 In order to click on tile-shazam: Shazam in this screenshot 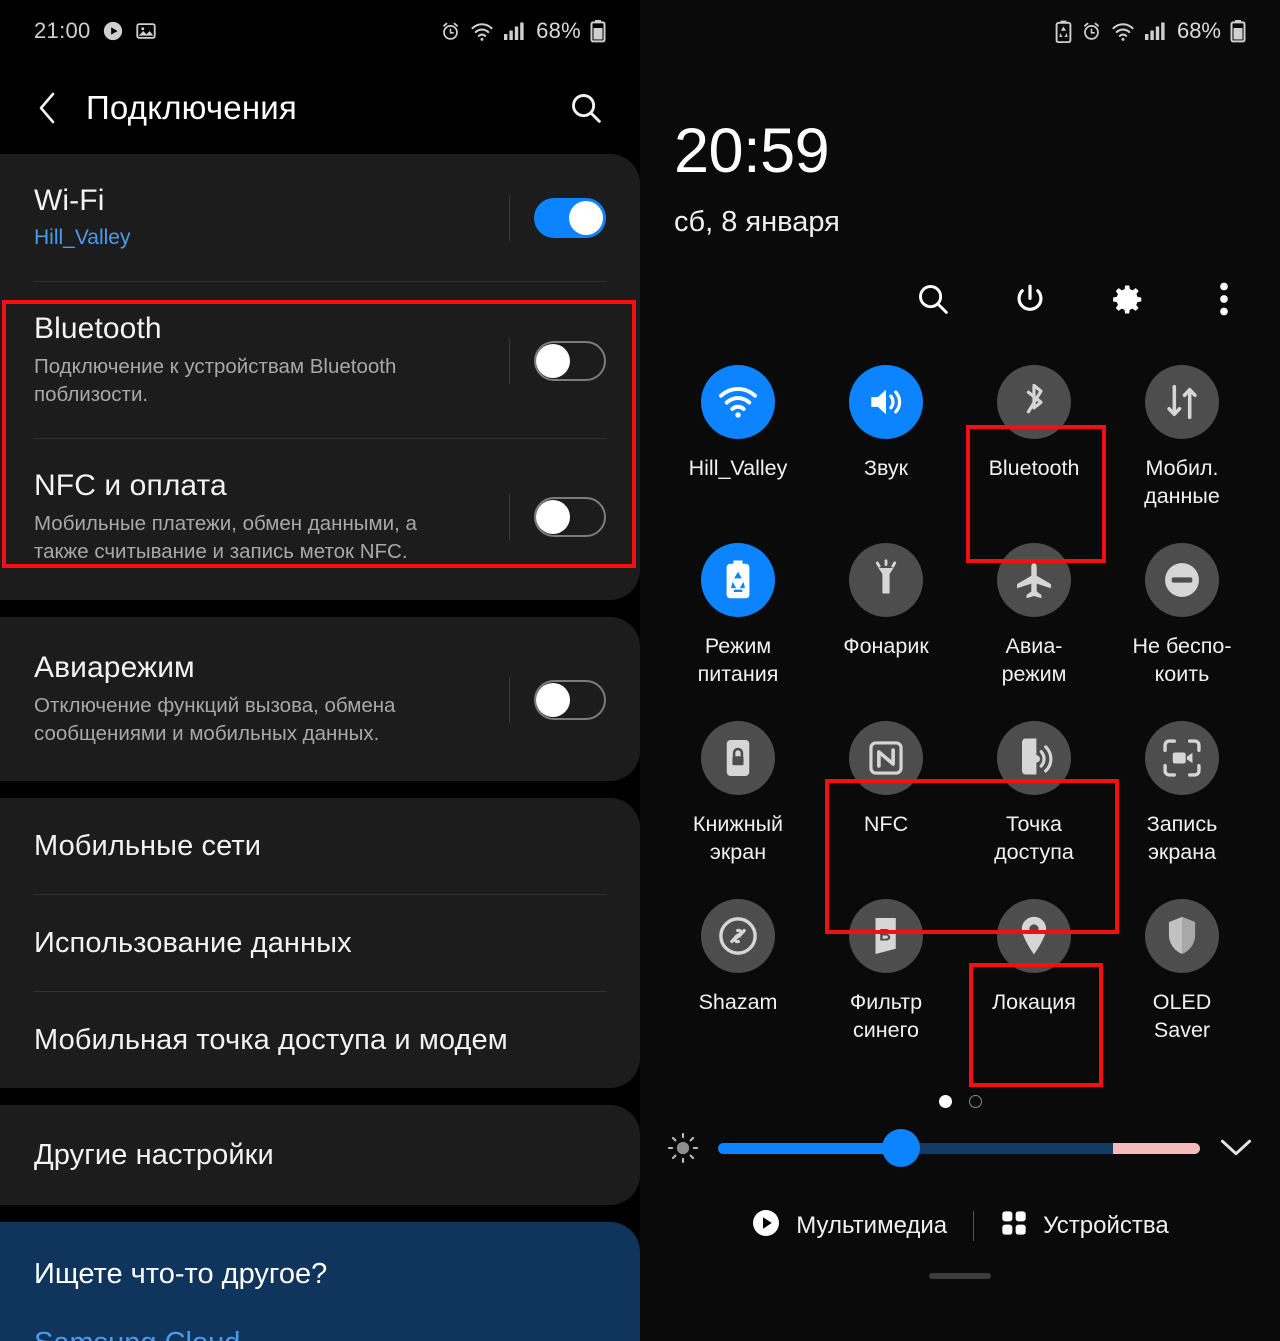, I will do `click(738, 980)`.